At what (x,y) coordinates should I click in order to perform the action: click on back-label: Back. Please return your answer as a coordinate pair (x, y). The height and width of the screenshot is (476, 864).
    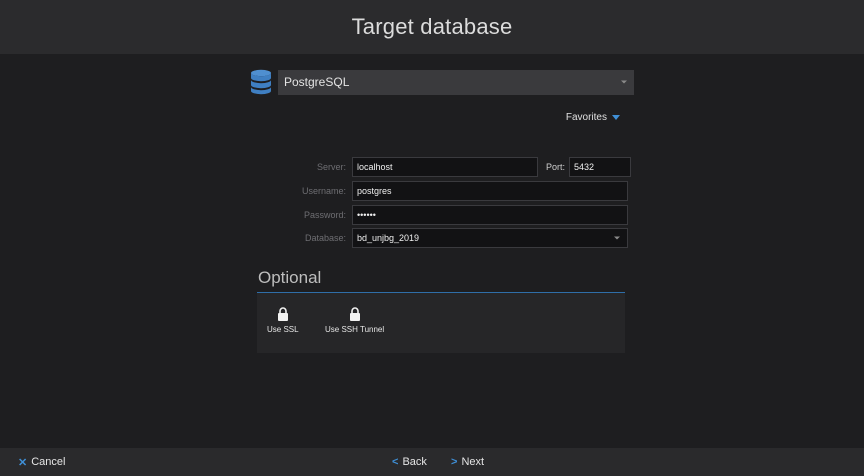
    Looking at the image, I should click on (414, 462).